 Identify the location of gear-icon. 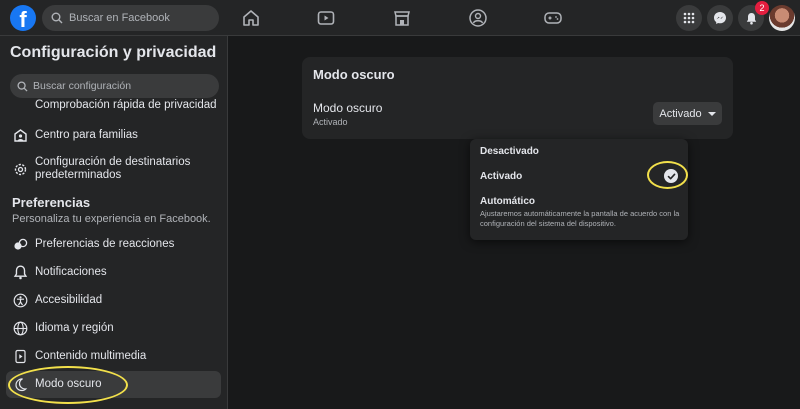
(20, 169).